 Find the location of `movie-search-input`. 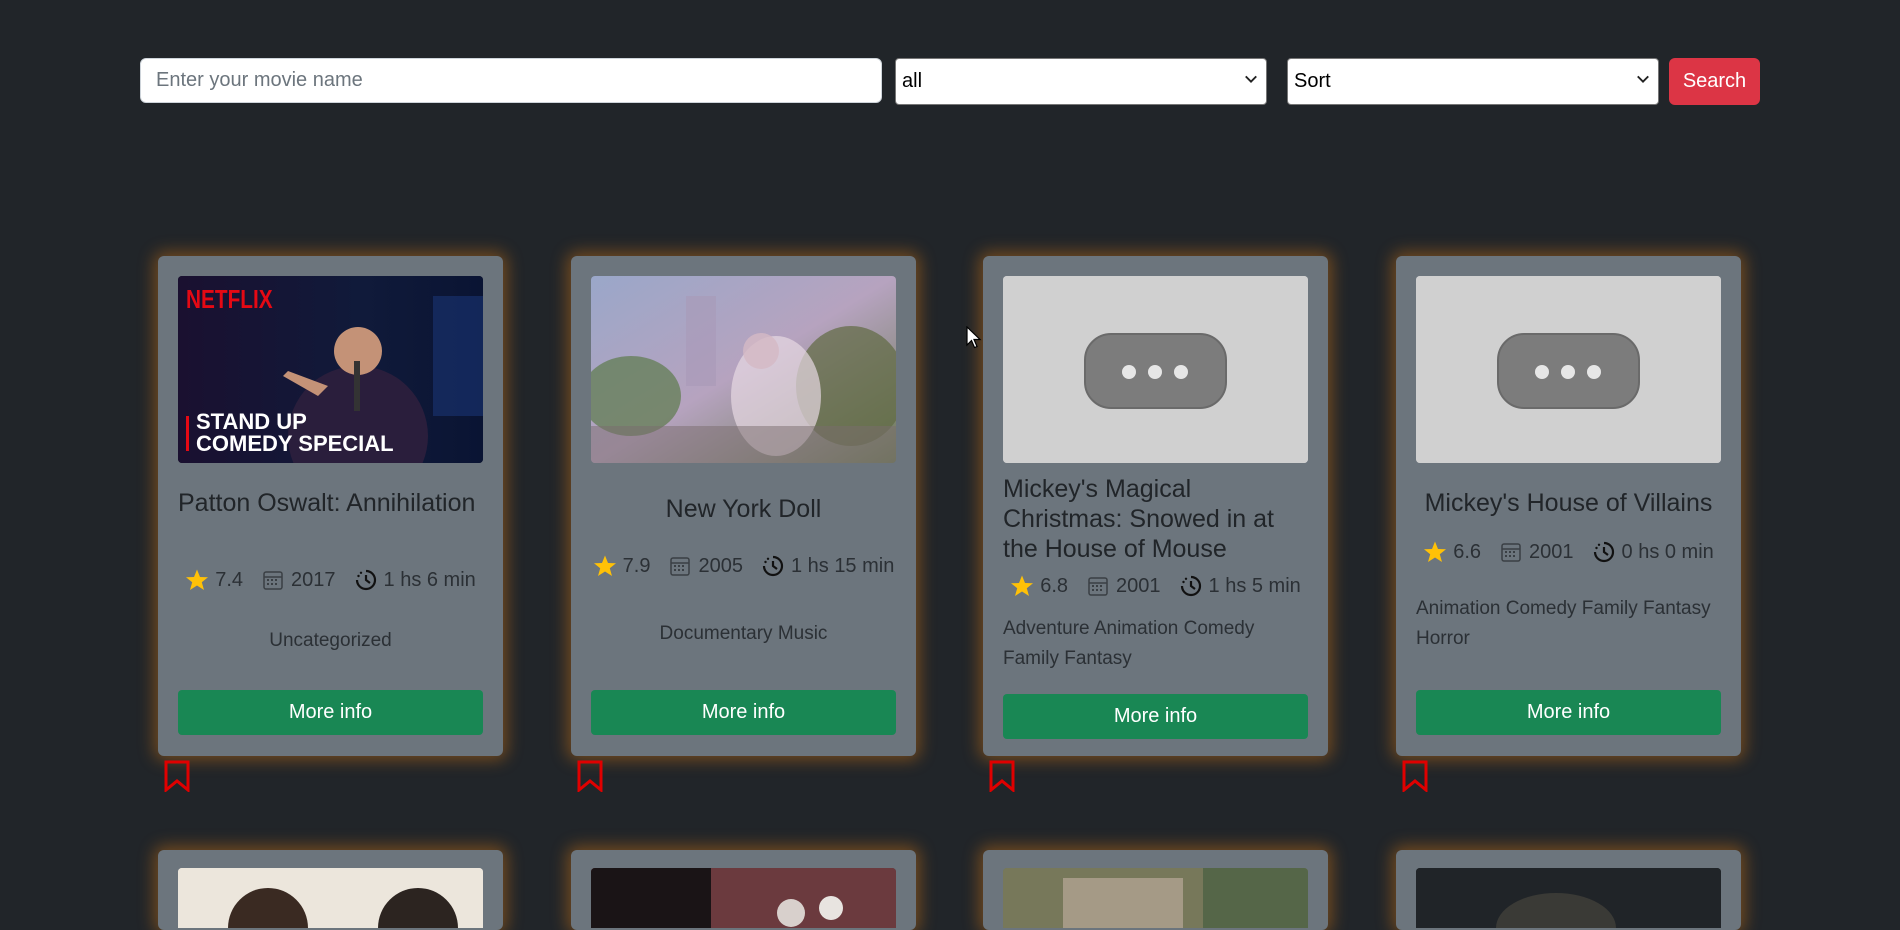

movie-search-input is located at coordinates (511, 80).